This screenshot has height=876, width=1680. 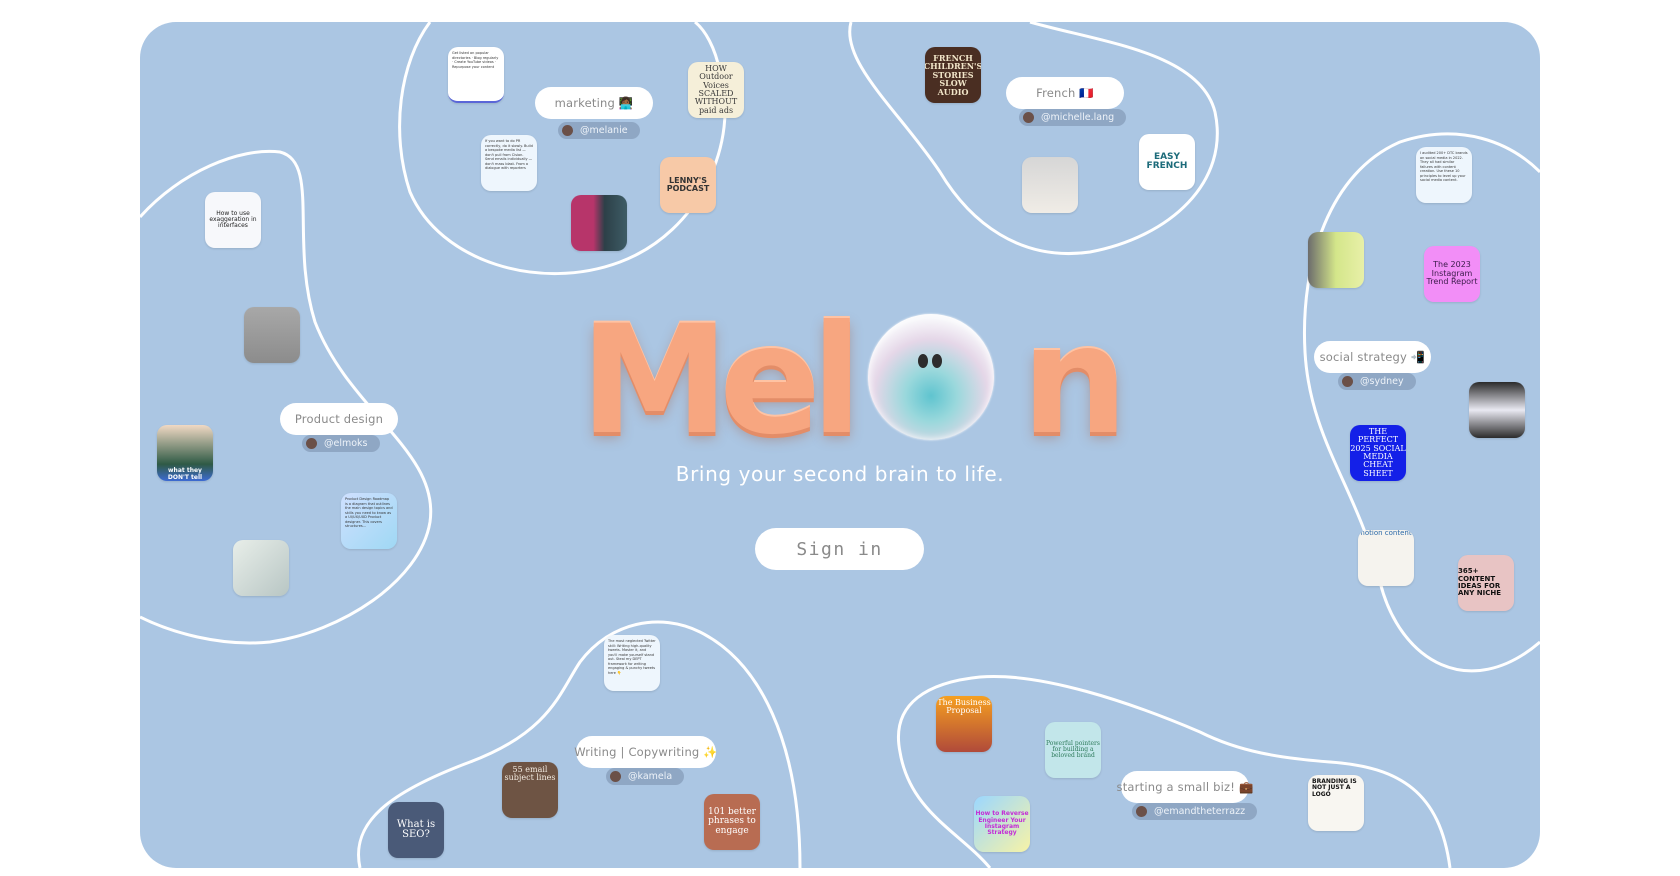 I want to click on user-badge-emandtheterrazz: @emandtheterrazz, so click(x=1195, y=811).